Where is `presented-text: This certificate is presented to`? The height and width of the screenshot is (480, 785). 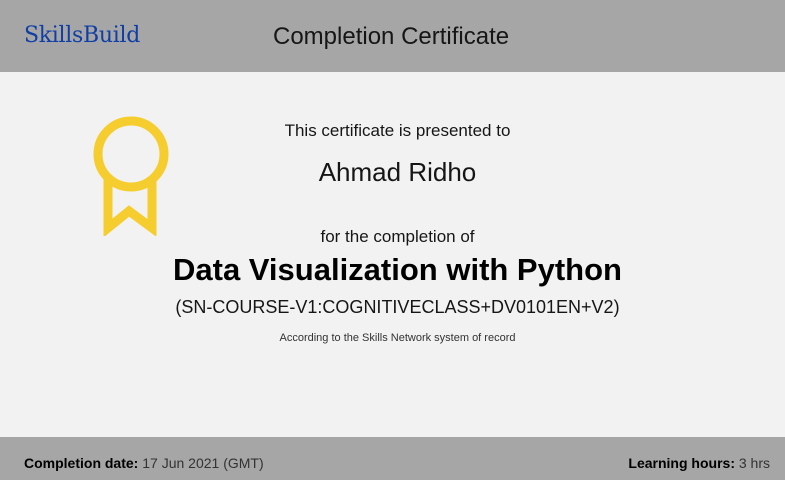 presented-text: This certificate is presented to is located at coordinates (397, 130).